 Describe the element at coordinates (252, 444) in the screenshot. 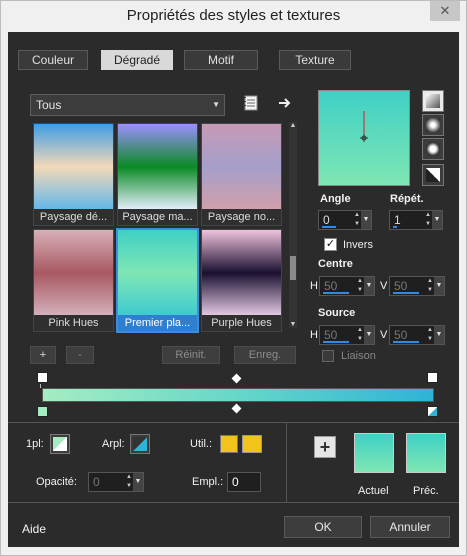

I see `user-color-picker` at that location.